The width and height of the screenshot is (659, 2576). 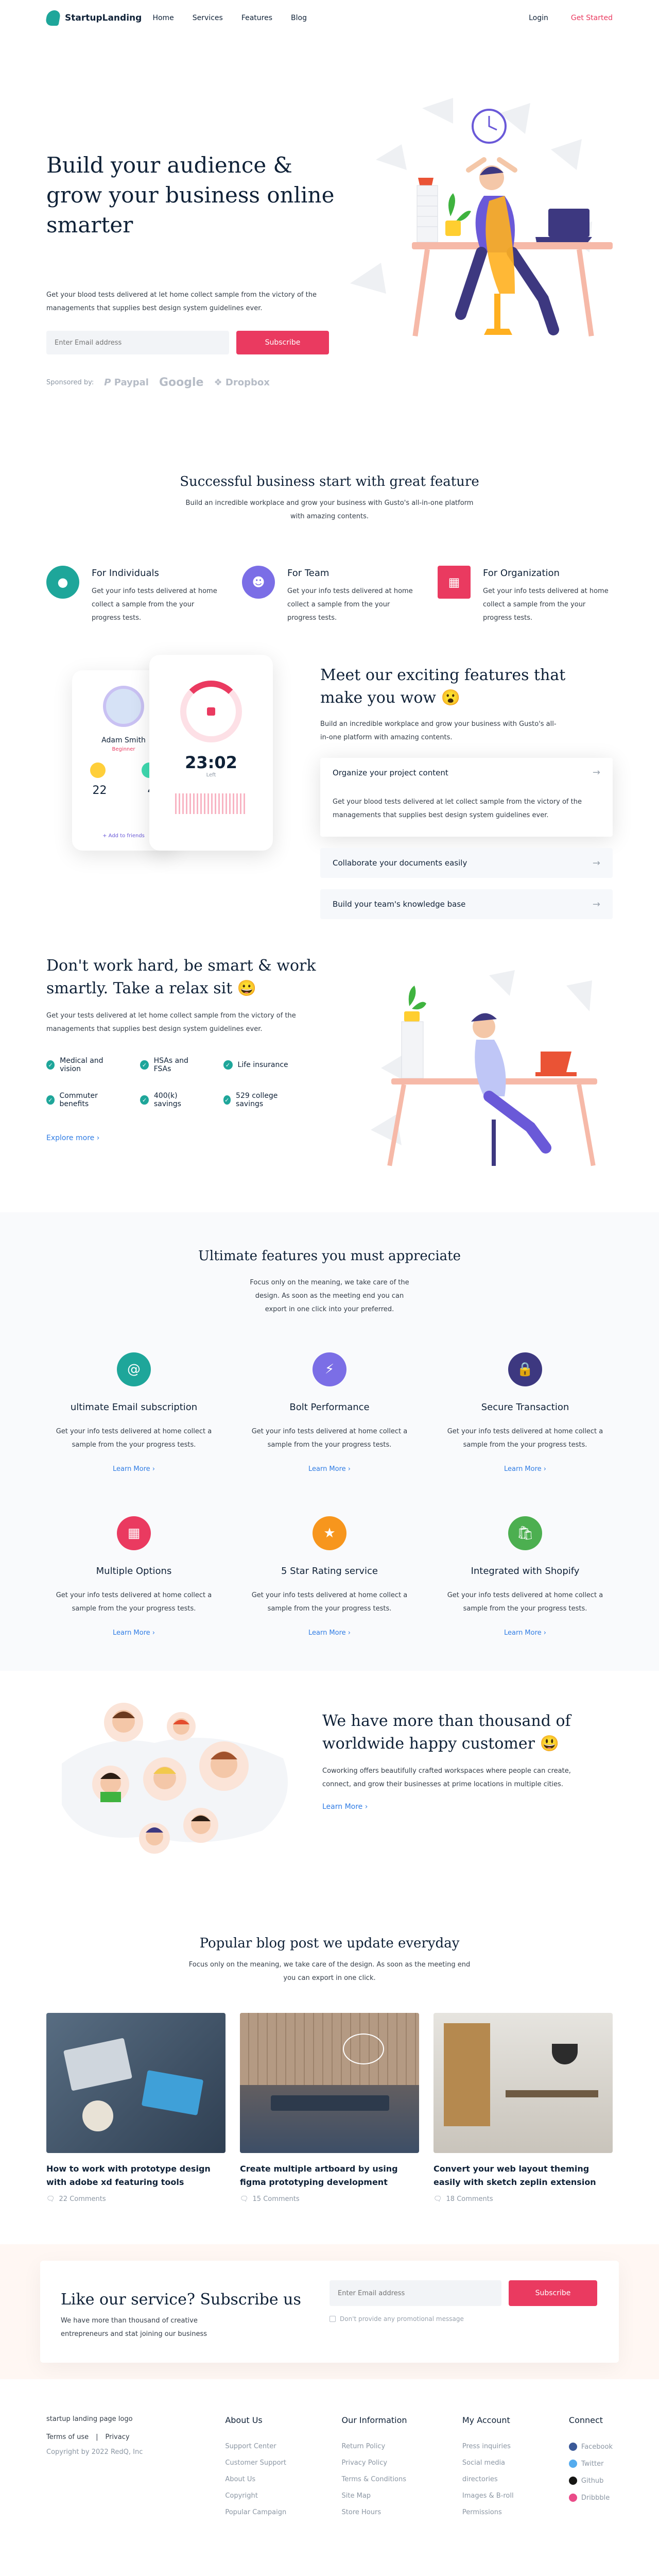 What do you see at coordinates (196, 1138) in the screenshot?
I see `explore-more-link: Explore more ›` at bounding box center [196, 1138].